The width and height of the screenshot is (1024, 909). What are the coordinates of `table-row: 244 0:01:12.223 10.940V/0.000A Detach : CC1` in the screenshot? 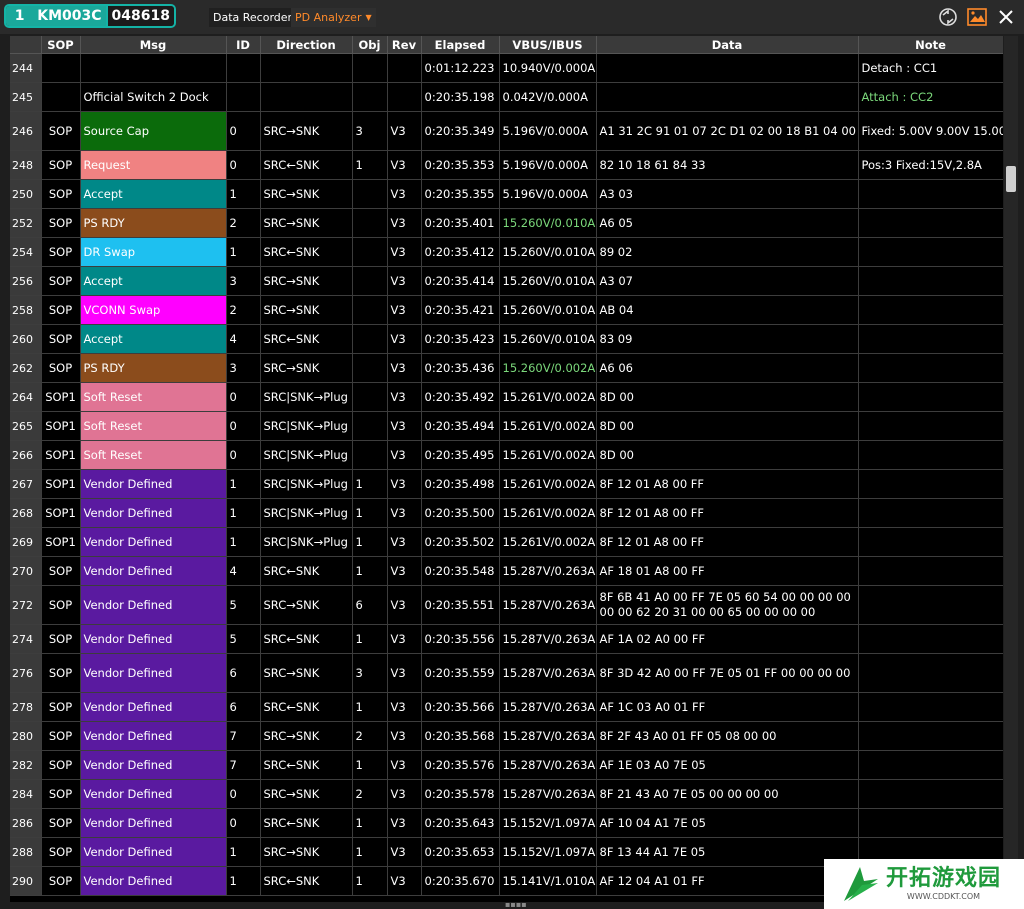 It's located at (506, 68).